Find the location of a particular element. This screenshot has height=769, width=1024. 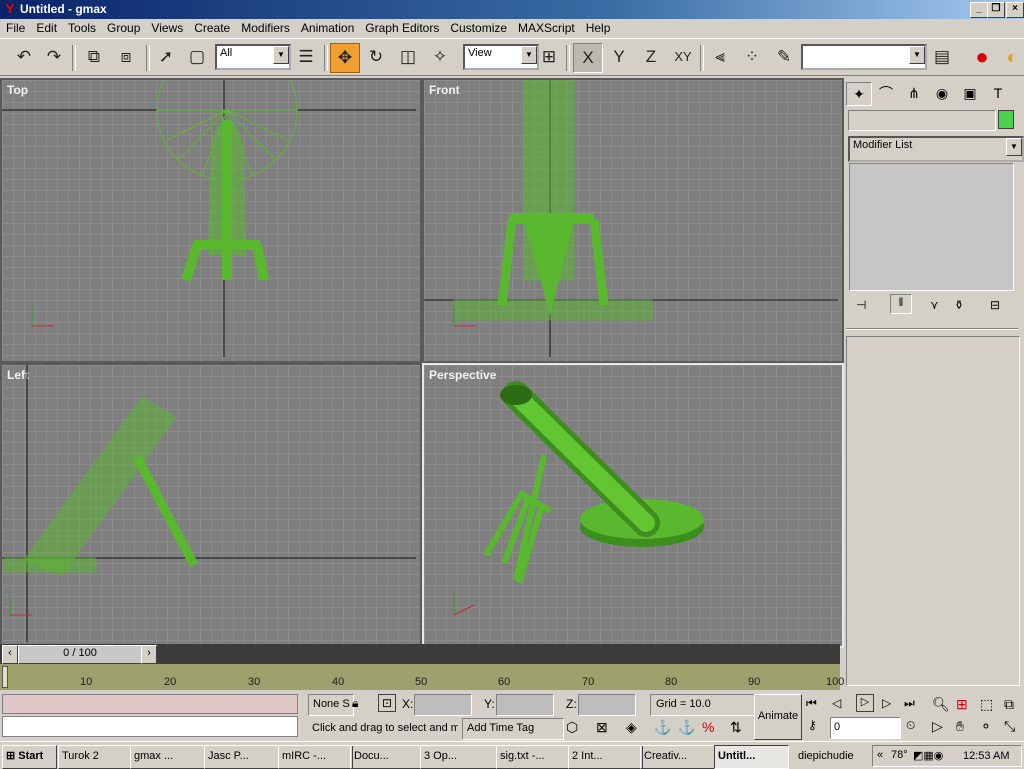

start-button: ⊞ Start is located at coordinates (29, 757).